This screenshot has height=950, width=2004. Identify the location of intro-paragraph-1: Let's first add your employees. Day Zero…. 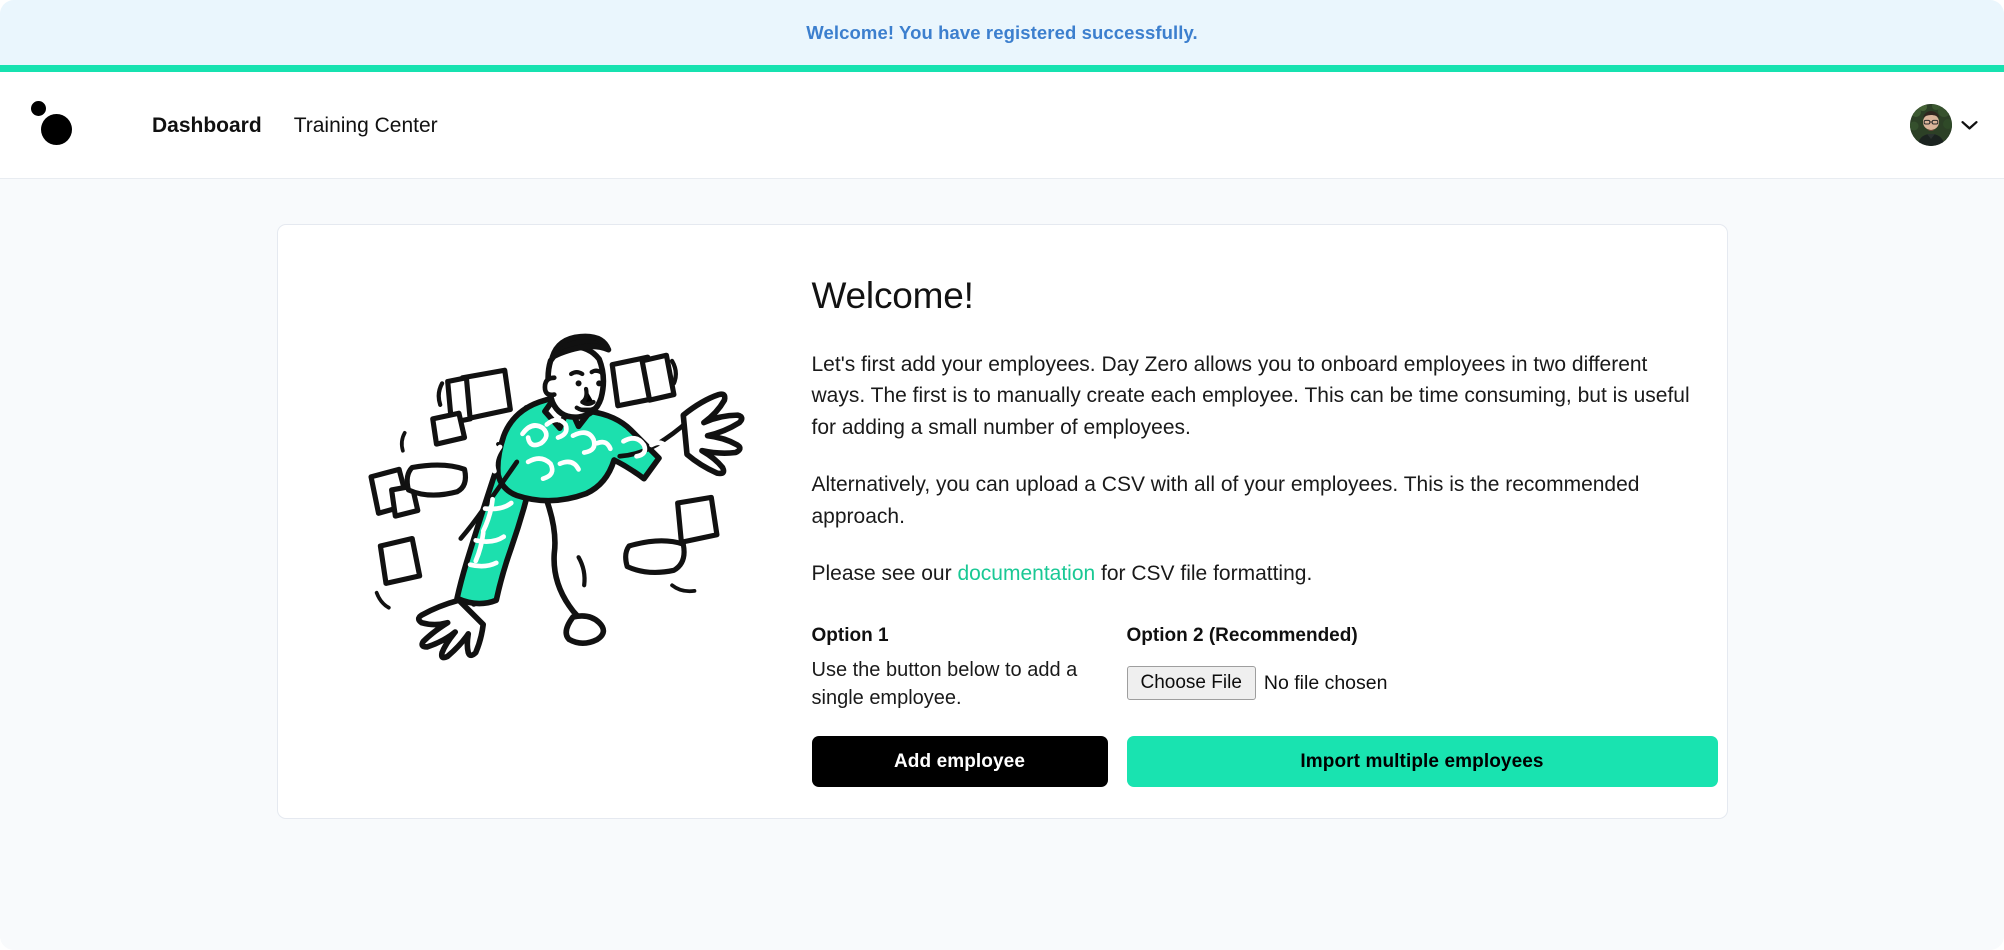
(1250, 396).